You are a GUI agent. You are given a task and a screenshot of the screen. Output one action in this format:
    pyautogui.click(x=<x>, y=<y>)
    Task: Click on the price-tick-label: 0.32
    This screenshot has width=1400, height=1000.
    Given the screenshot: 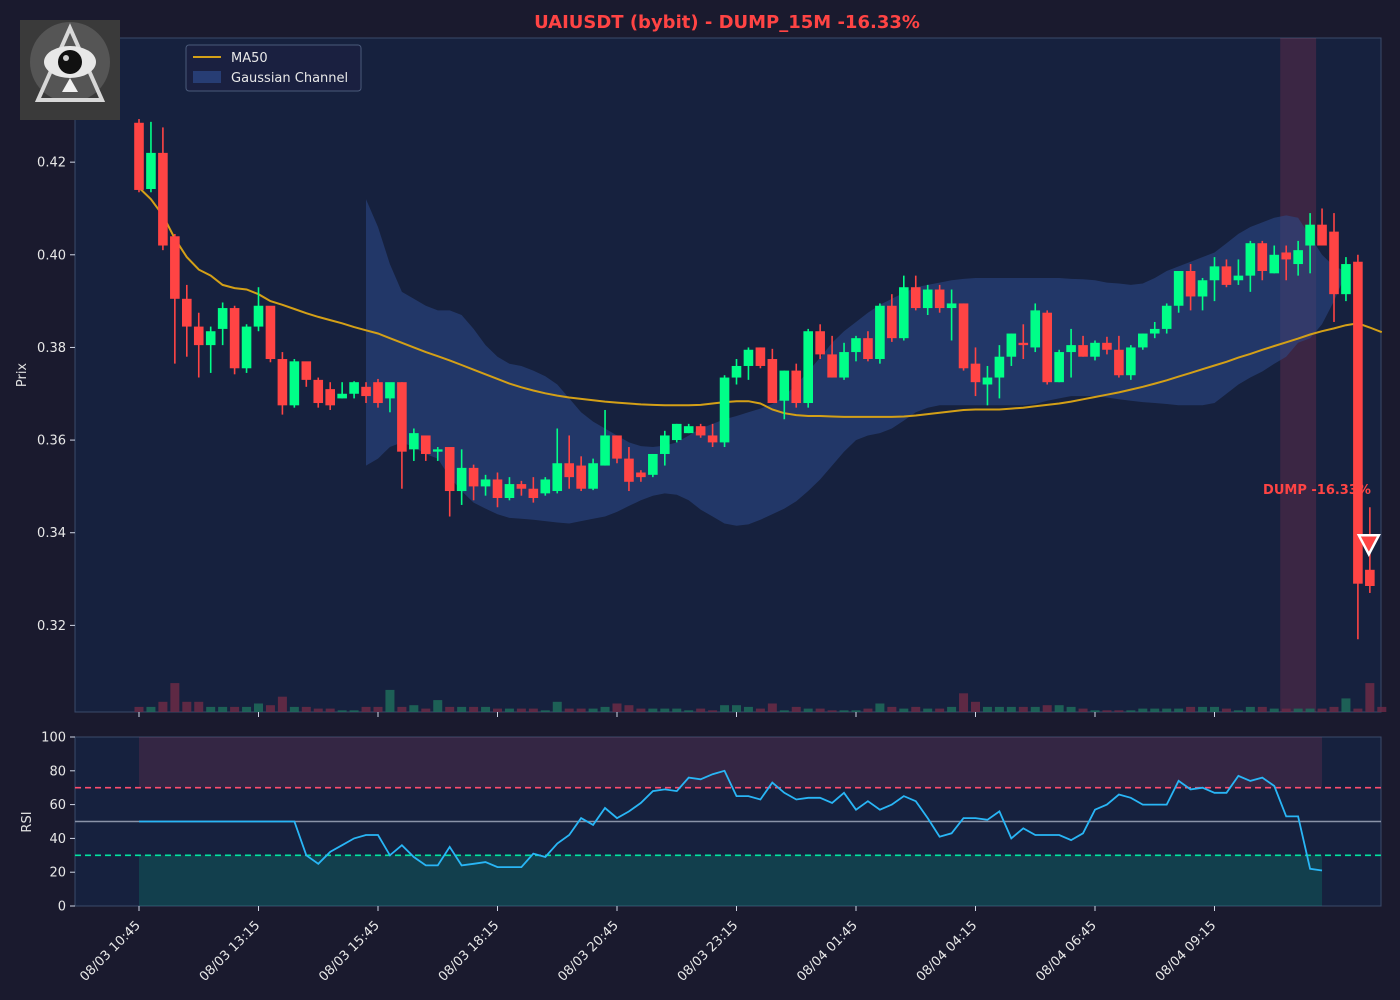 What is the action you would take?
    pyautogui.click(x=51, y=626)
    